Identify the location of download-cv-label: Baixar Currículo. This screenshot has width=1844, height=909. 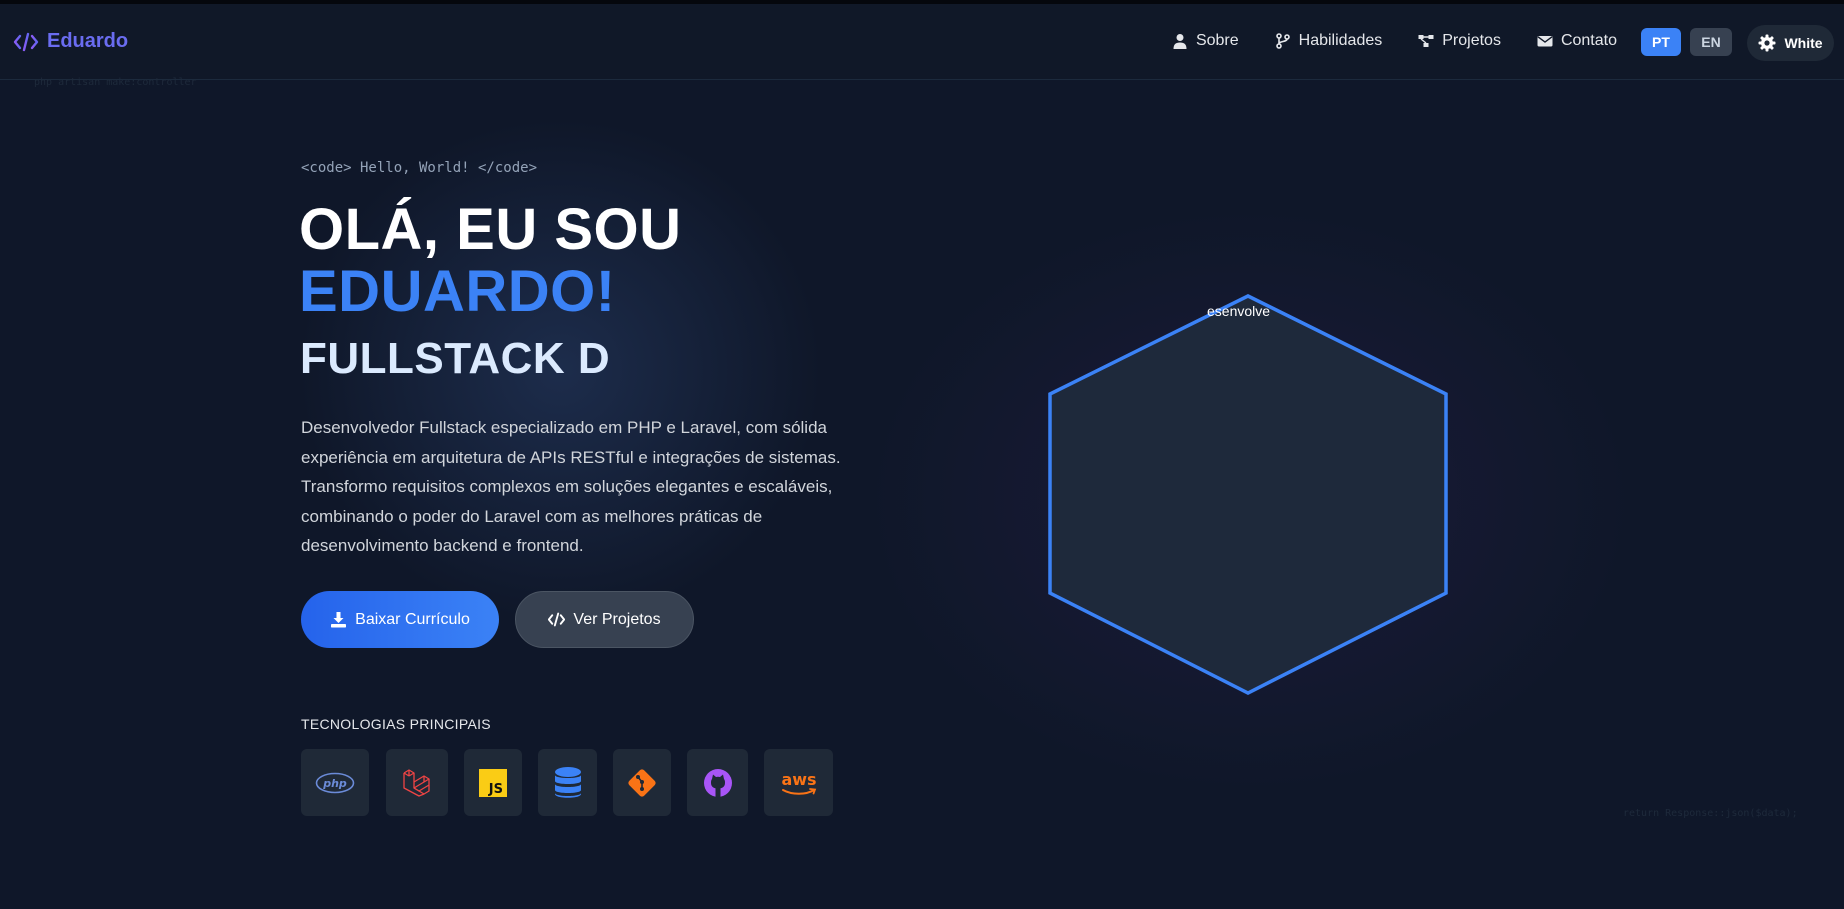
(412, 619).